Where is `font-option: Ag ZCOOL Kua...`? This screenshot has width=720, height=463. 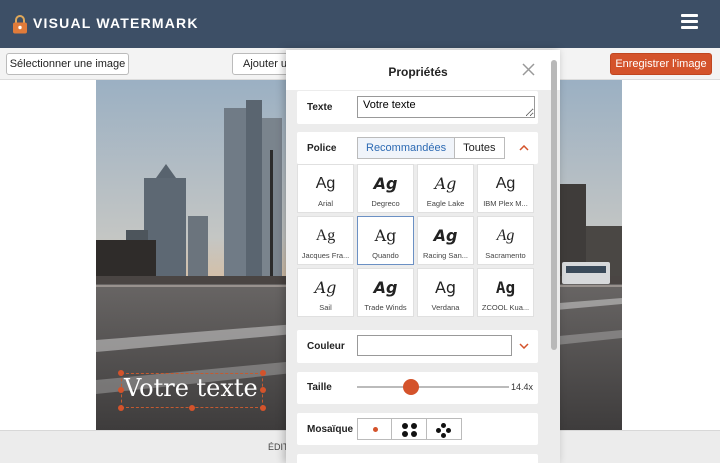
font-option: Ag ZCOOL Kua... is located at coordinates (505, 292).